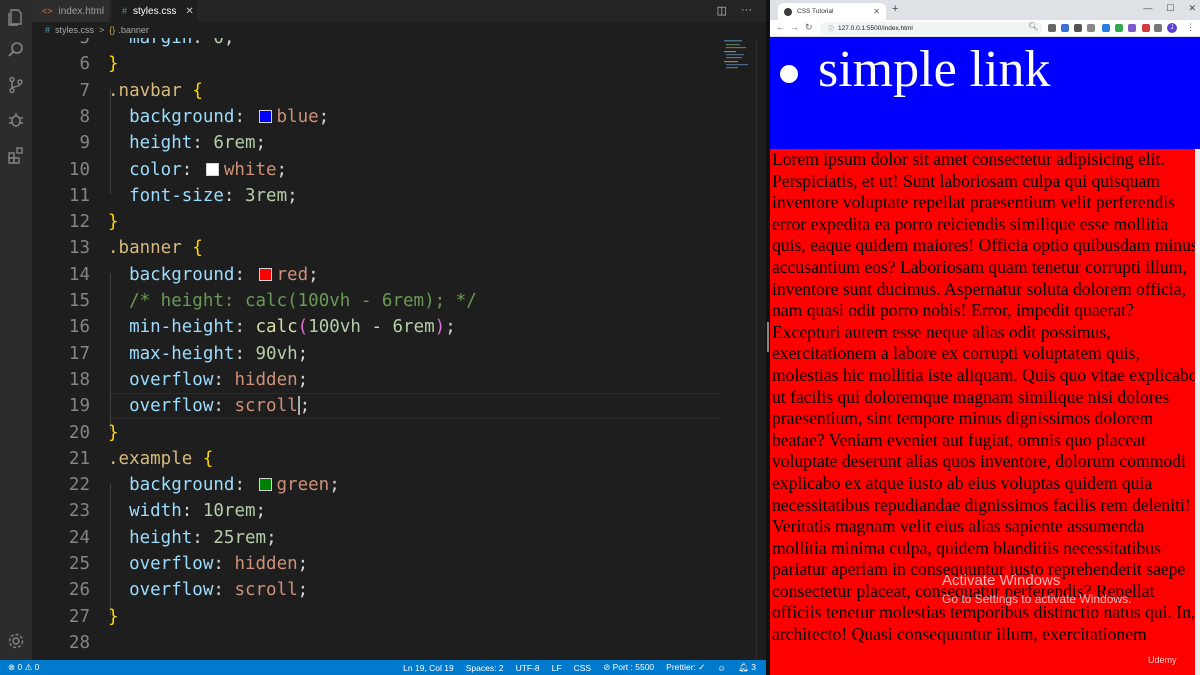  I want to click on browser-tab: CSS Tutorial ✕, so click(832, 11).